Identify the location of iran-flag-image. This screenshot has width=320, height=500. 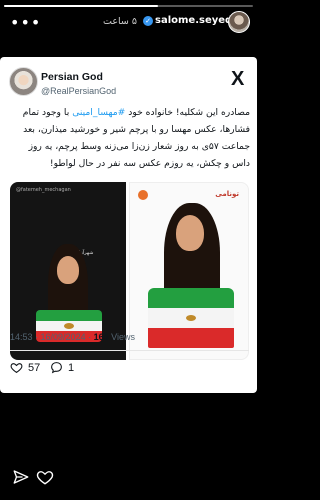
(191, 318).